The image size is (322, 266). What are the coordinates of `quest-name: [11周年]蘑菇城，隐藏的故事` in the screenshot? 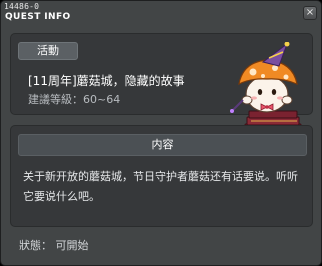 It's located at (106, 81).